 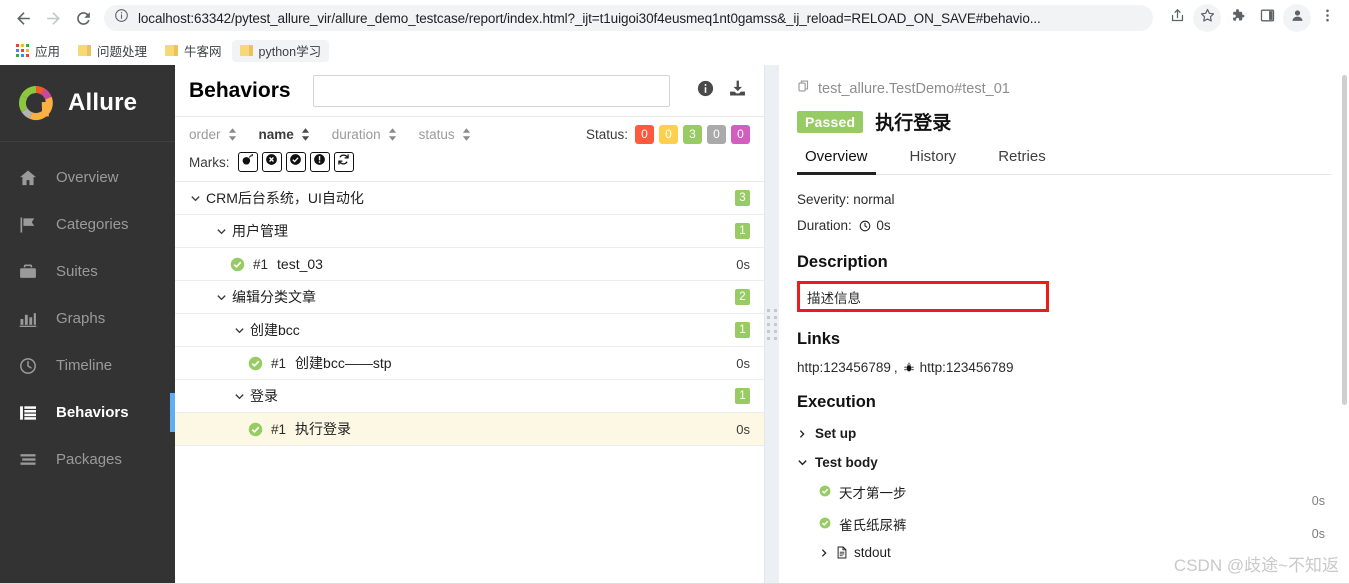 I want to click on status-chip-skipped: 0, so click(x=716, y=134).